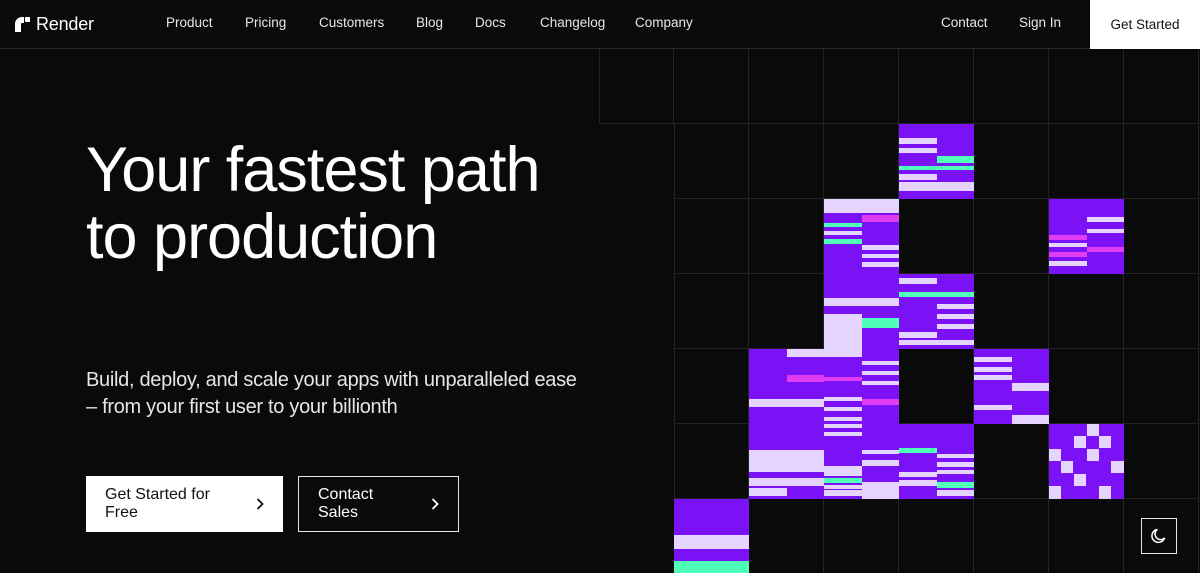  I want to click on nav-link-pricing: Pricing, so click(265, 22).